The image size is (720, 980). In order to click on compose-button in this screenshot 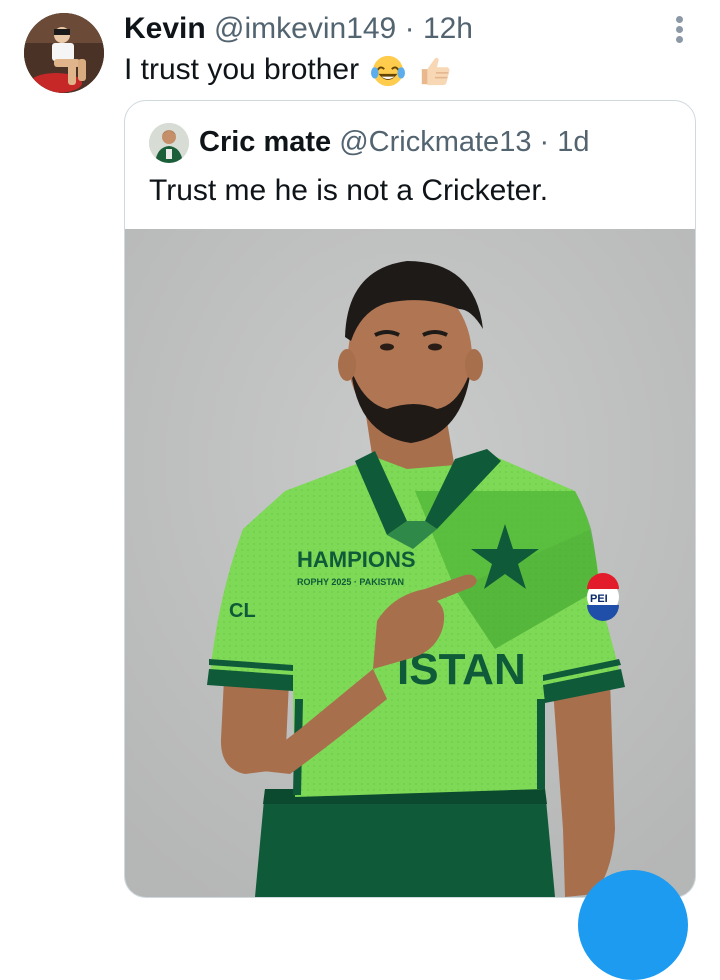, I will do `click(633, 925)`.